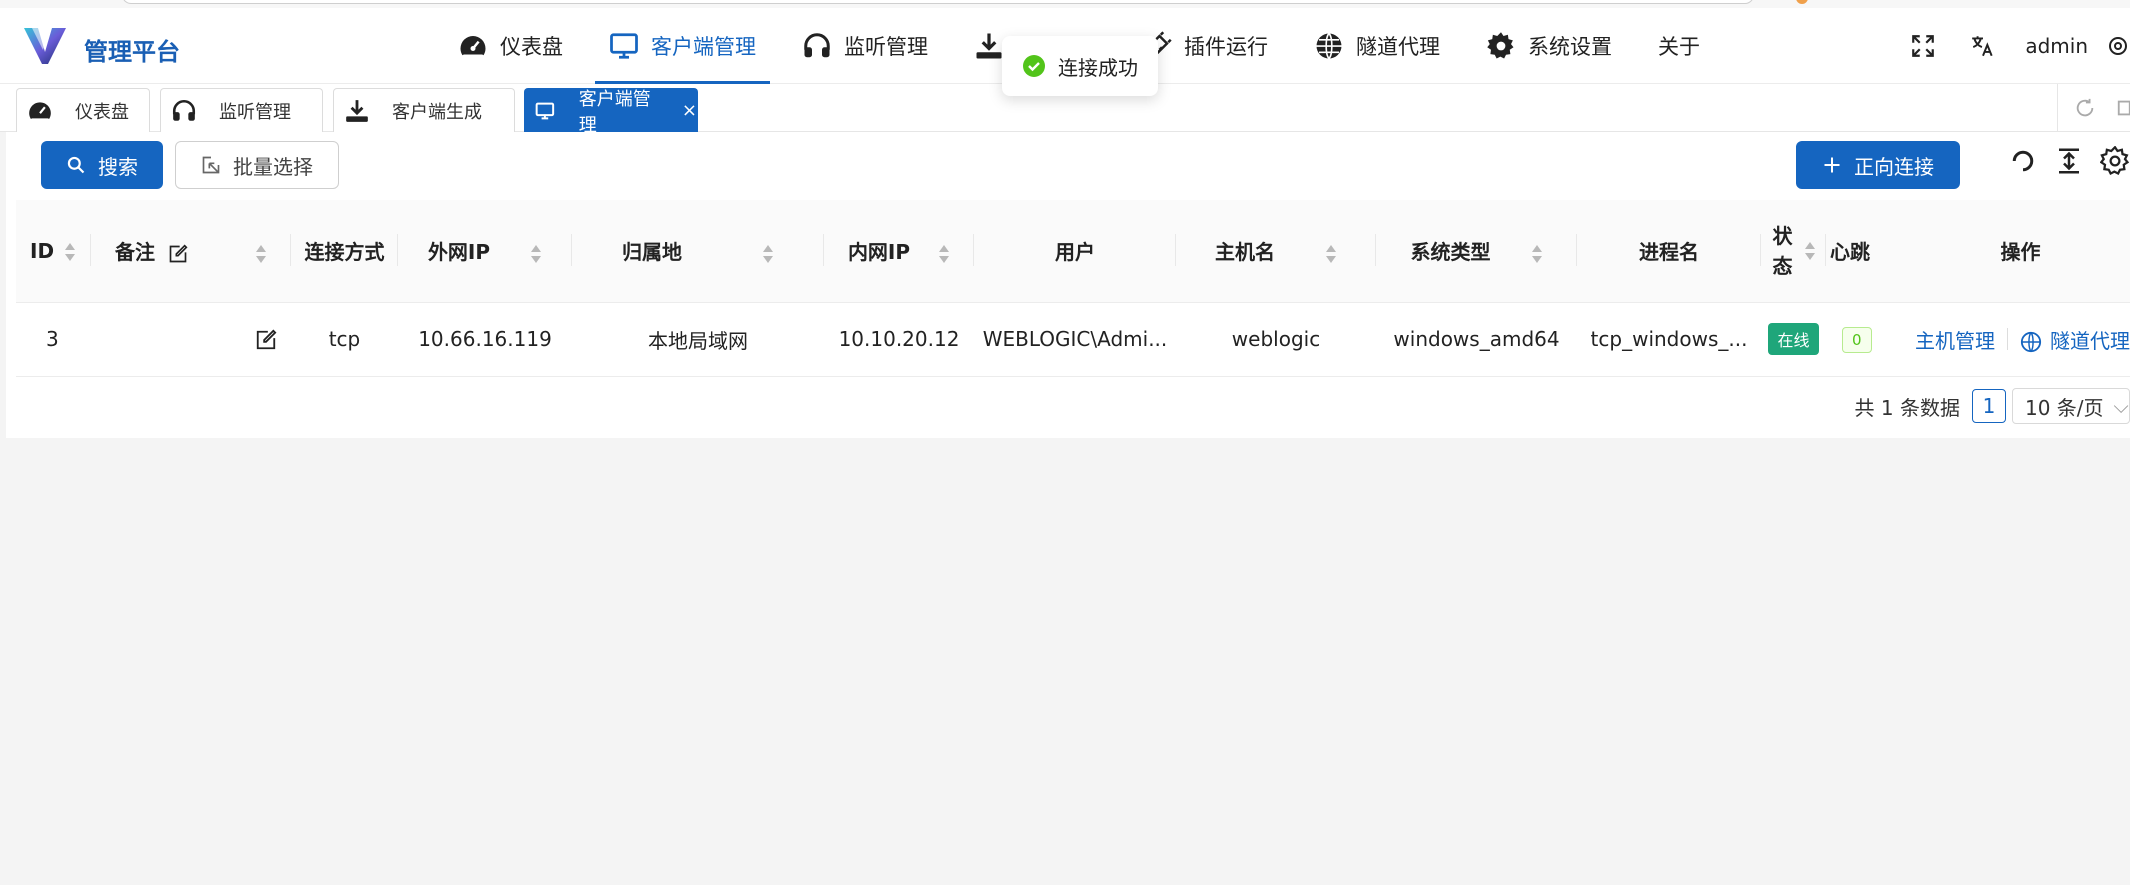 This screenshot has height=885, width=2130. I want to click on success-toast: 连接成功, so click(1080, 66).